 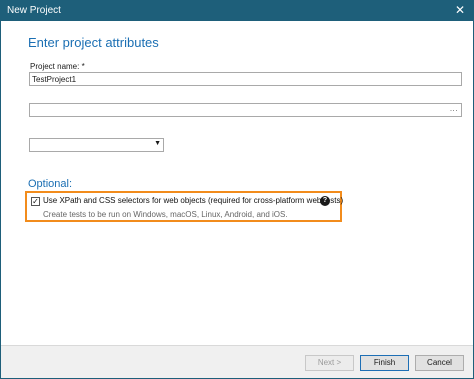 What do you see at coordinates (237, 345) in the screenshot?
I see `footer-separator` at bounding box center [237, 345].